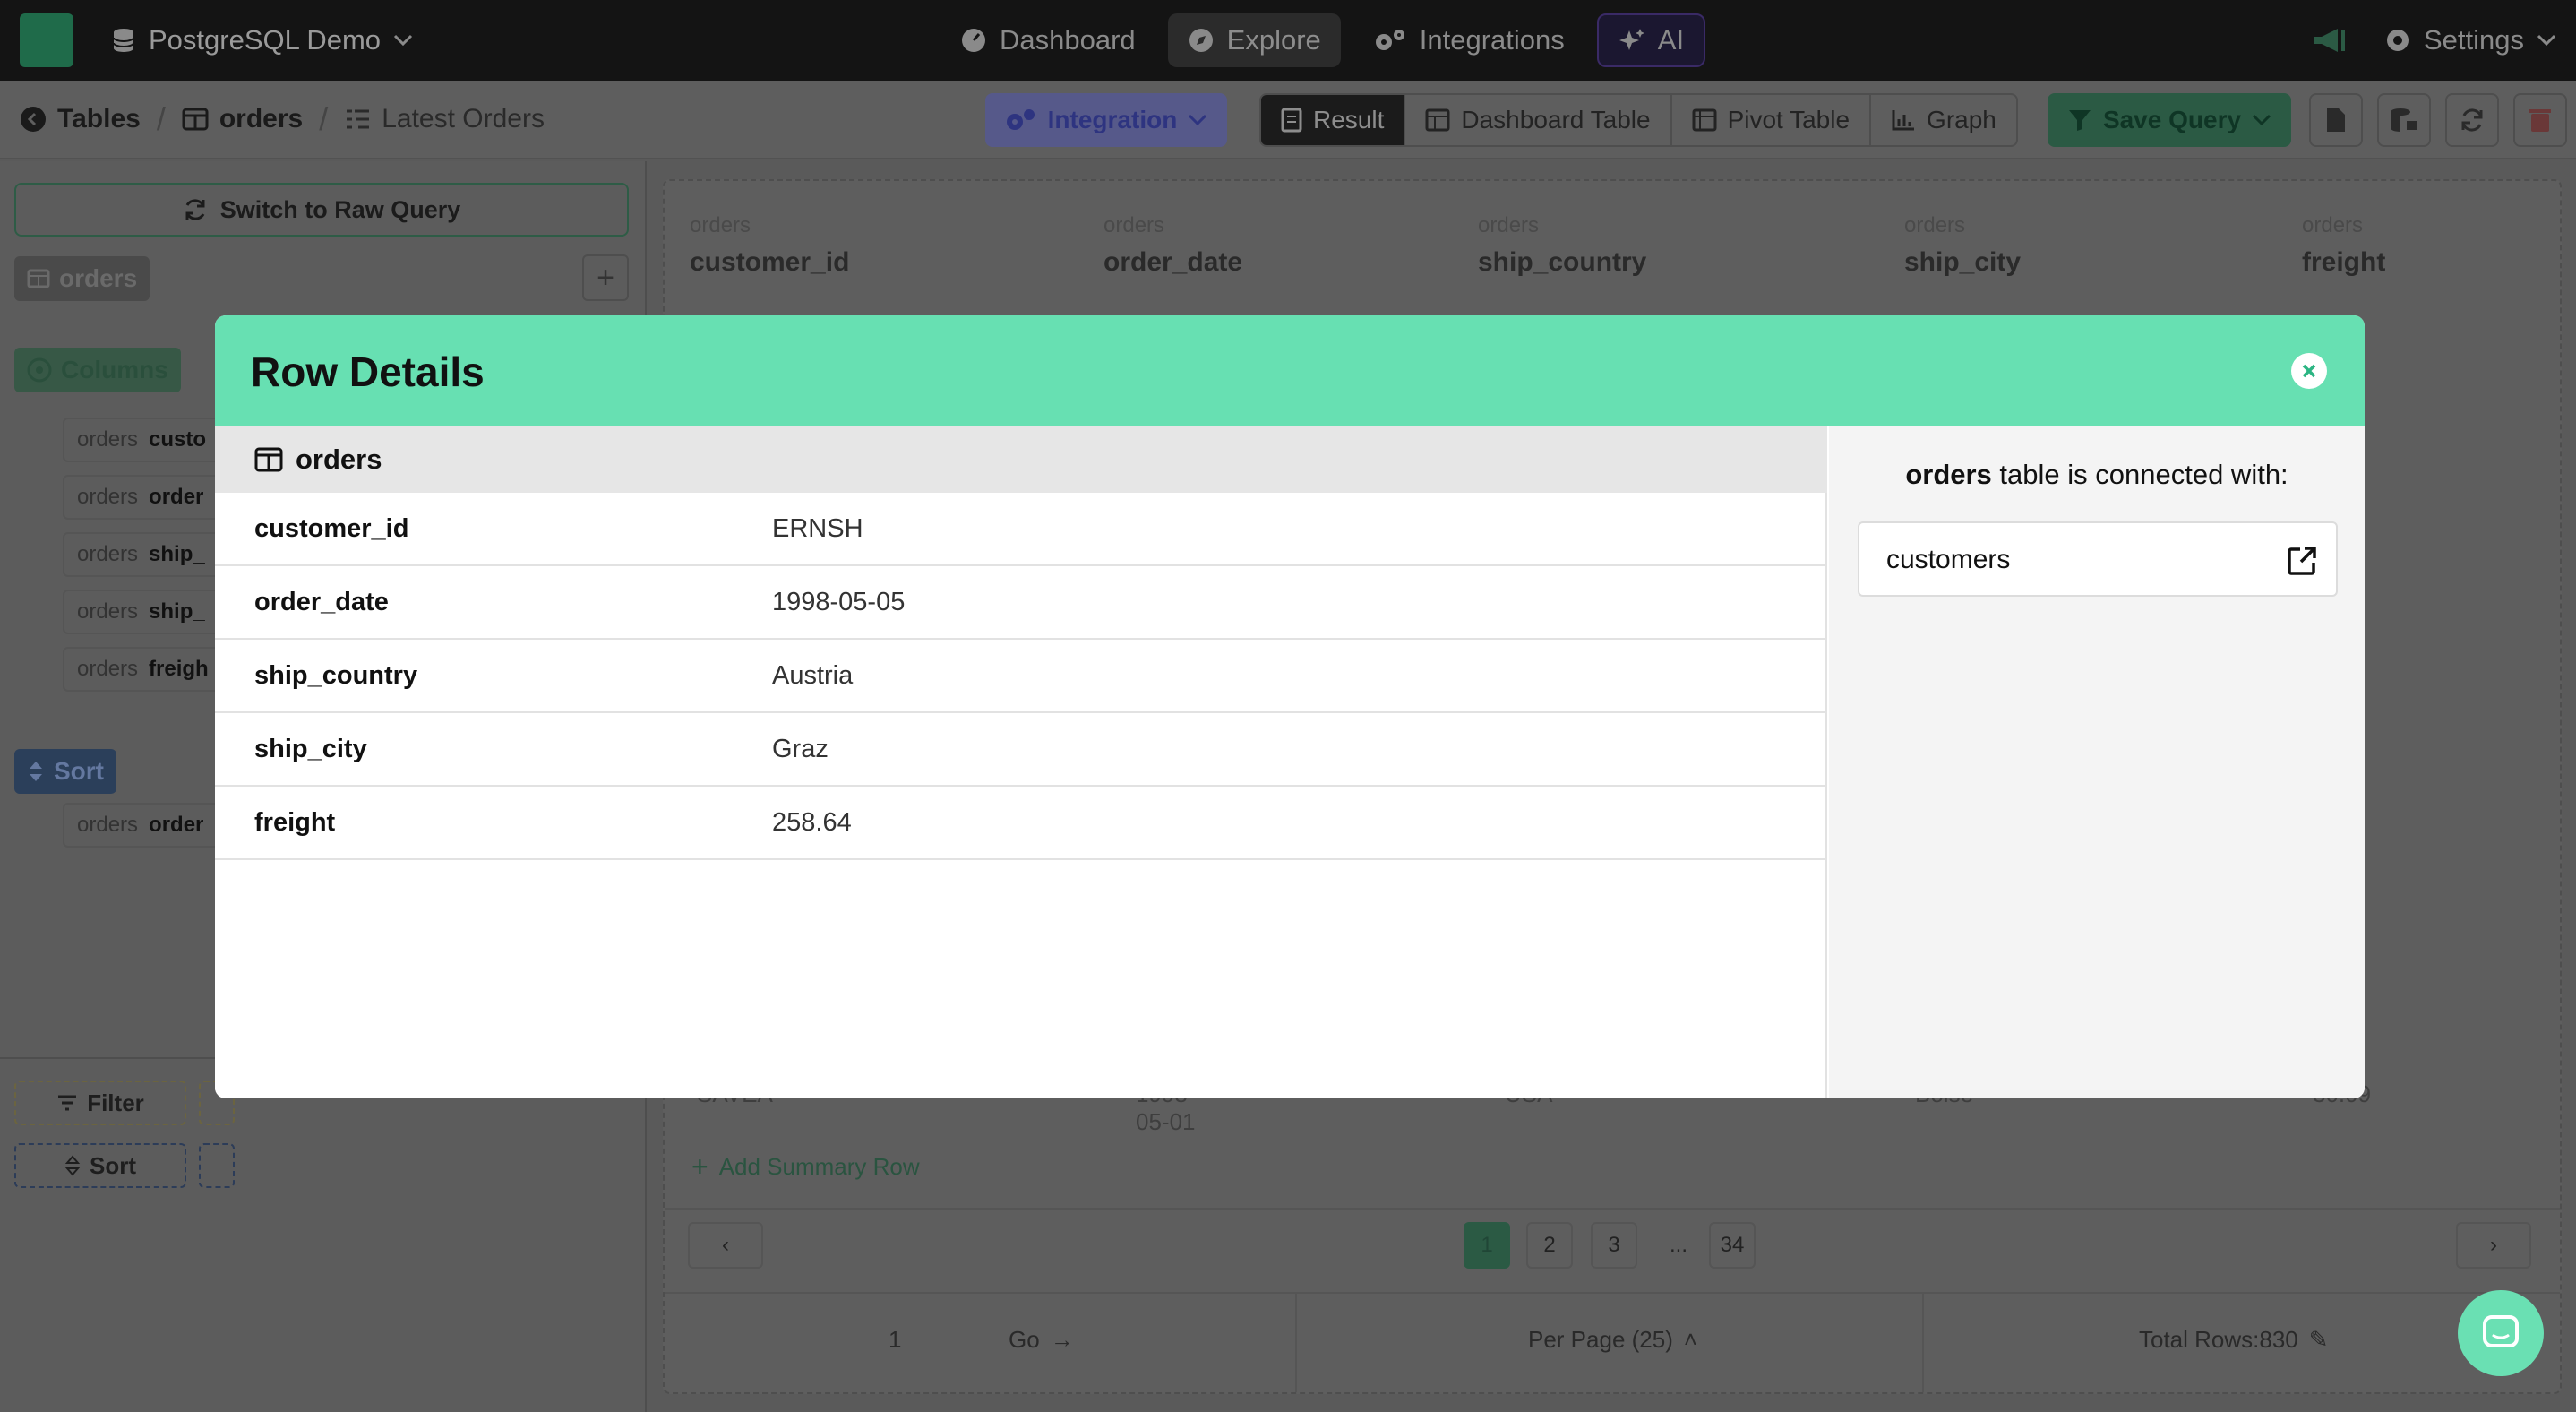 Image resolution: width=2576 pixels, height=1412 pixels. I want to click on table-chip-orders: orders, so click(82, 278).